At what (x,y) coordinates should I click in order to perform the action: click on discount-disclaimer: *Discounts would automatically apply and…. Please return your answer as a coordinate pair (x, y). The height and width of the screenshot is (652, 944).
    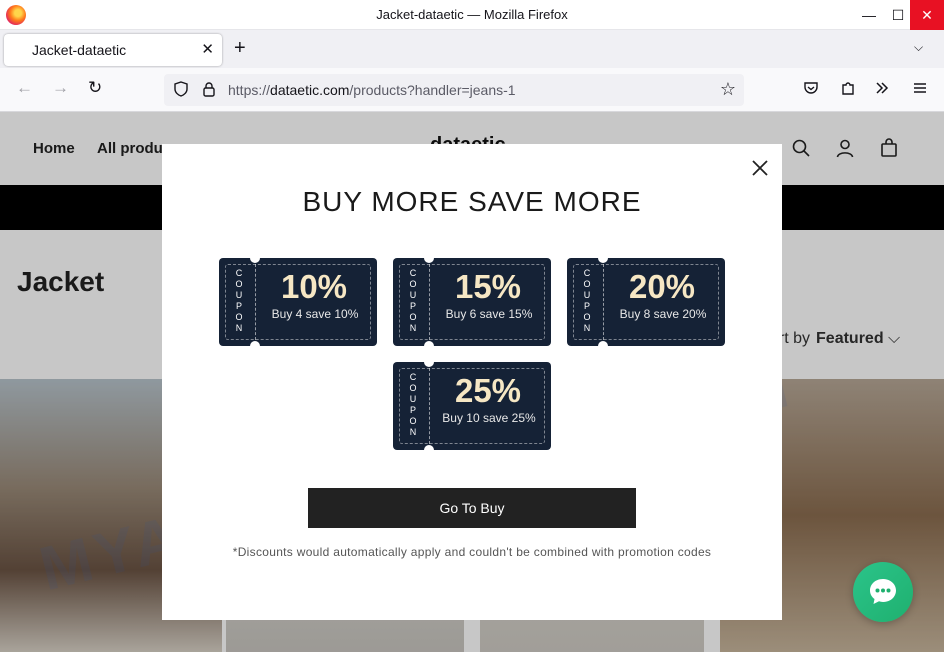
    Looking at the image, I should click on (472, 552).